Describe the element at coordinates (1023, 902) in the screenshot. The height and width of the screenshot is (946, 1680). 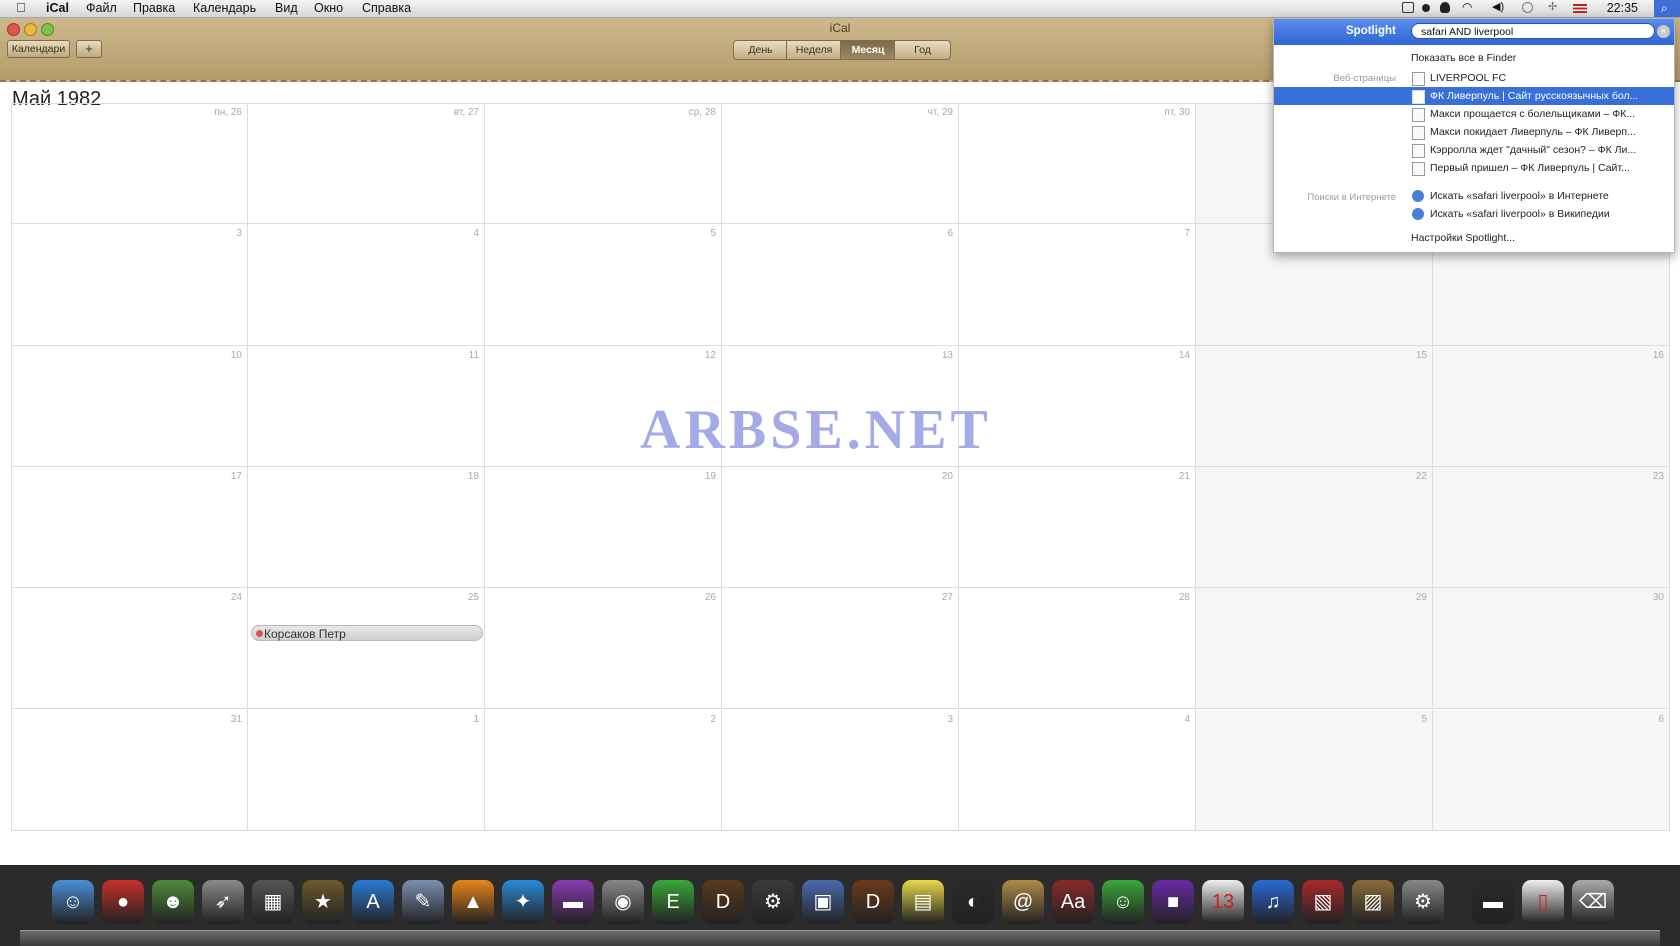
I see `contacts-icon: @` at that location.